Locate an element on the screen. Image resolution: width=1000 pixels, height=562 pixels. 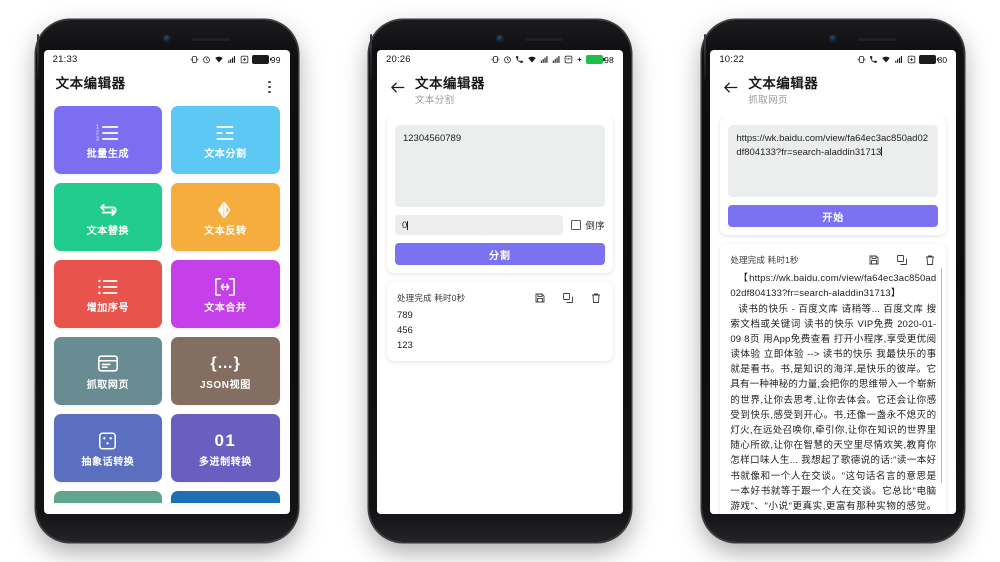
phone-2-notch is located at coordinates (500, 39).